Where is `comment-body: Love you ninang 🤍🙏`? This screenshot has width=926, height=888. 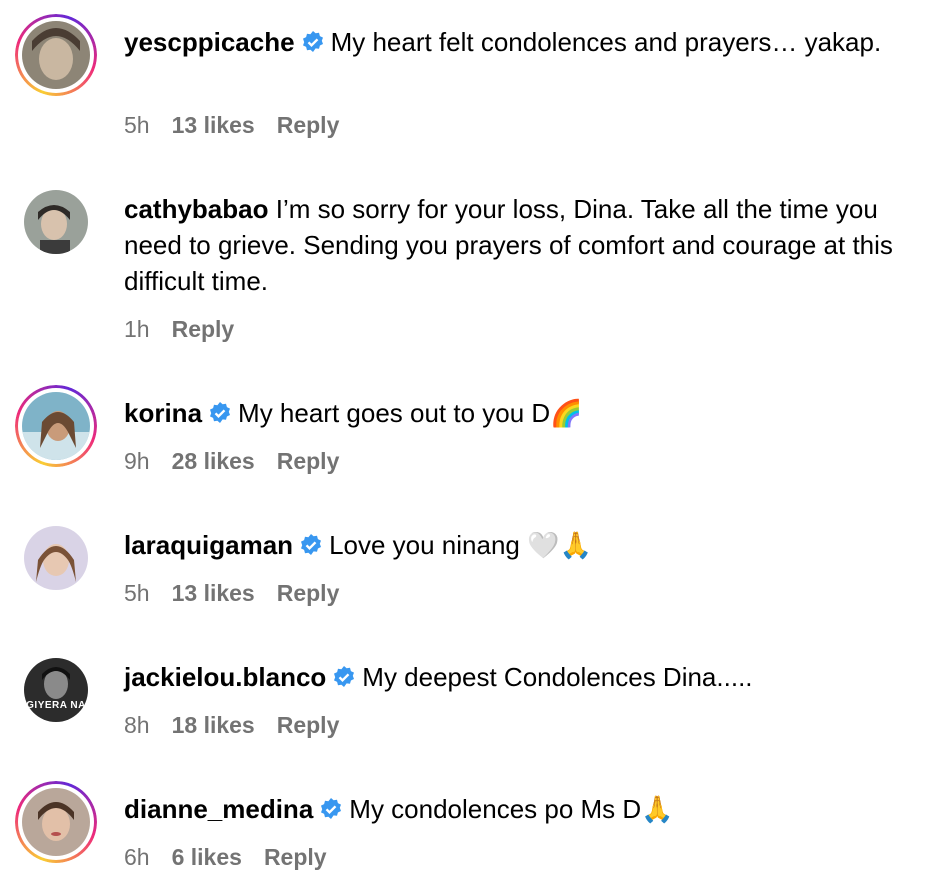 comment-body: Love you ninang 🤍🙏 is located at coordinates (460, 545).